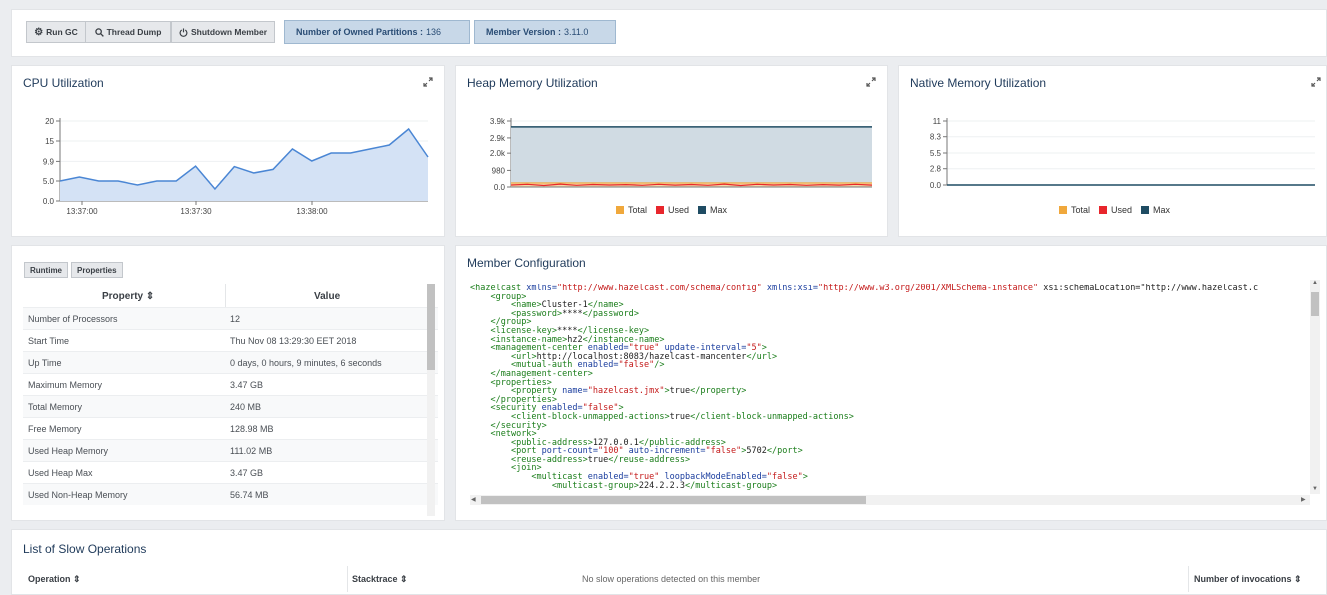 Image resolution: width=1327 pixels, height=595 pixels. What do you see at coordinates (82, 211) in the screenshot?
I see `x-tick-label: 13:37:00` at bounding box center [82, 211].